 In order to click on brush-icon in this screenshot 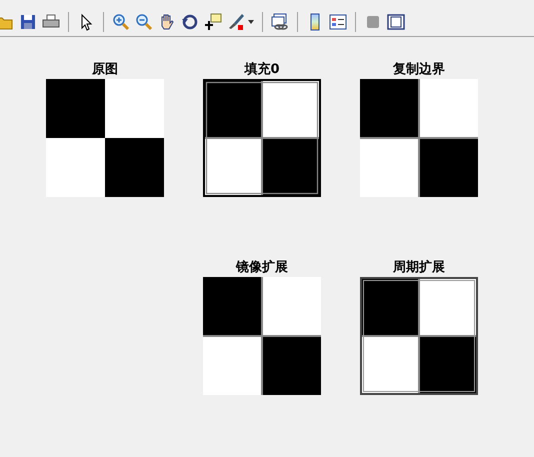, I will do `click(236, 22)`.